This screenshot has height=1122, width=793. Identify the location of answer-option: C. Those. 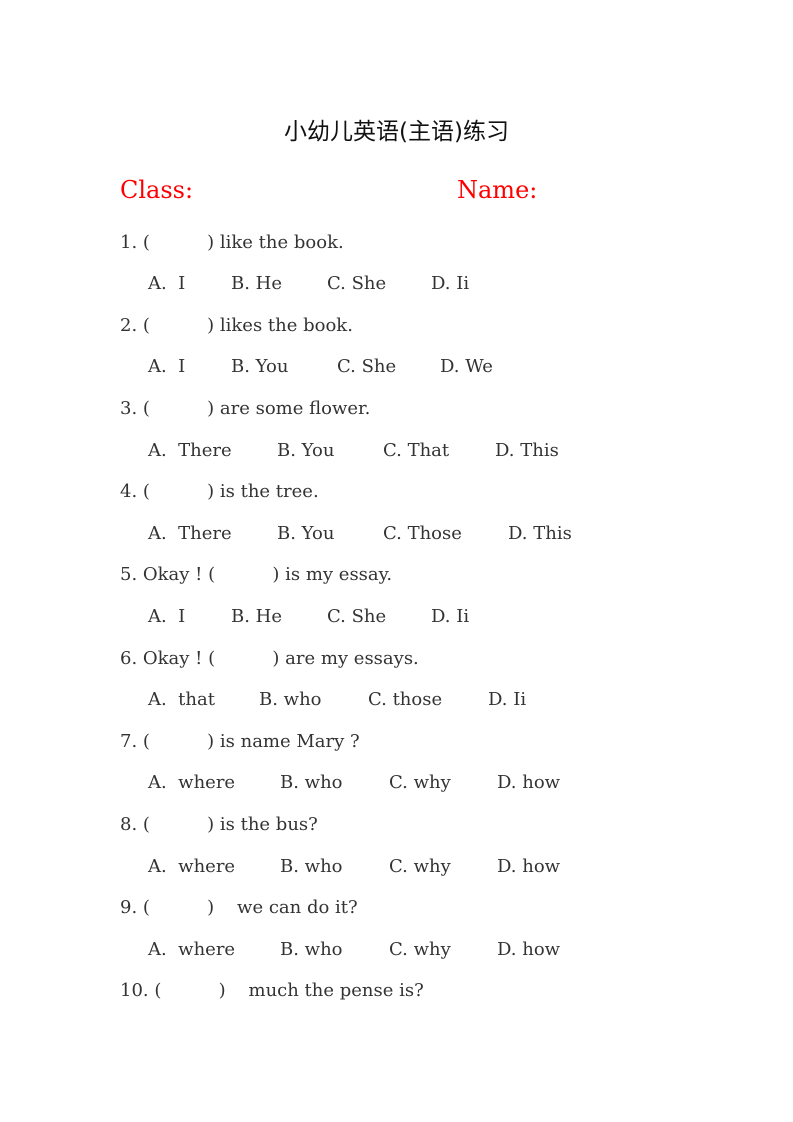
(422, 533).